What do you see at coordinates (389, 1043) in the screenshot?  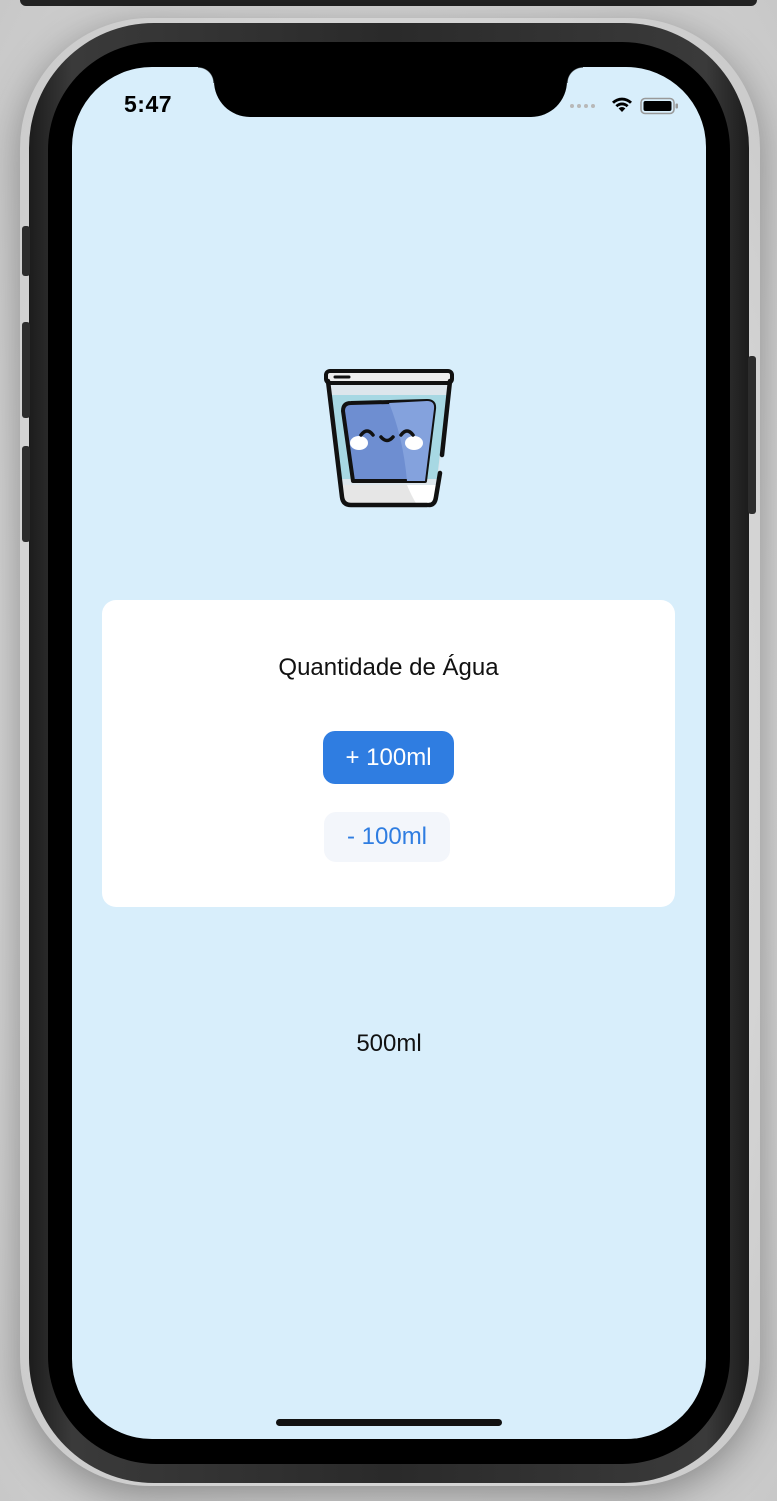 I see `water-amount-value: 500ml` at bounding box center [389, 1043].